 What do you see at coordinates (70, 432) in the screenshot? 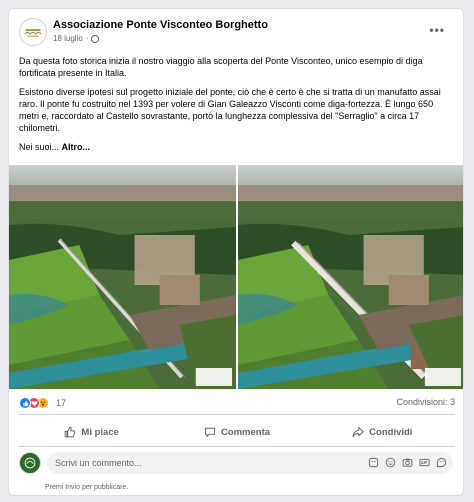
I see `thumbs-up-icon` at bounding box center [70, 432].